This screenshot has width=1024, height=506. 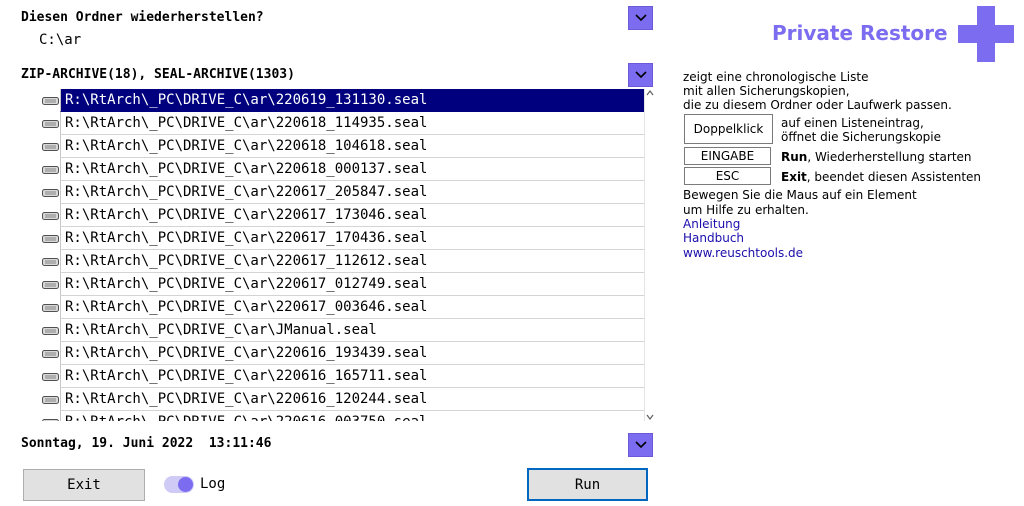 What do you see at coordinates (881, 177) in the screenshot?
I see `key-esc-desc: Exit, beendet diesen Assistenten` at bounding box center [881, 177].